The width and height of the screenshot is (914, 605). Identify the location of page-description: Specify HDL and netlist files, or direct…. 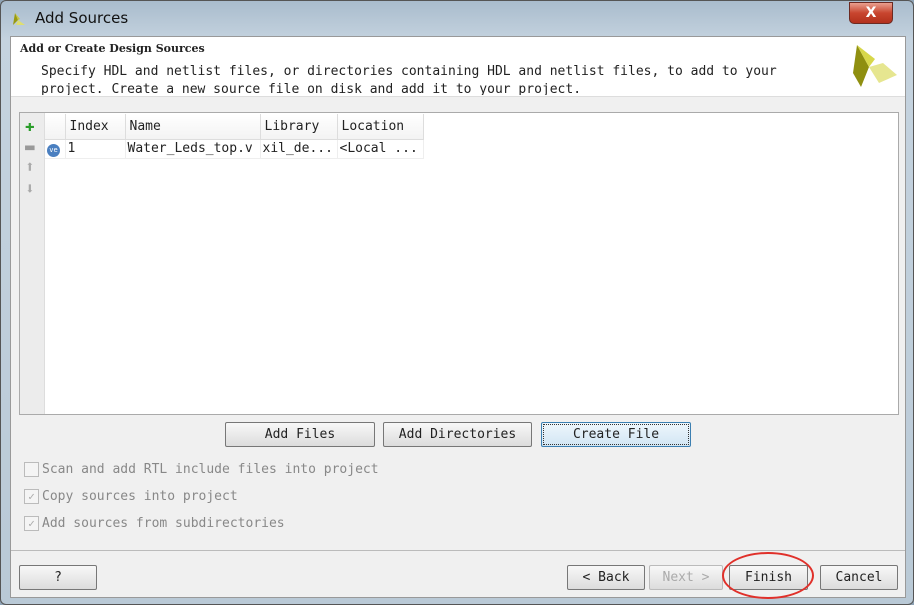
(409, 79).